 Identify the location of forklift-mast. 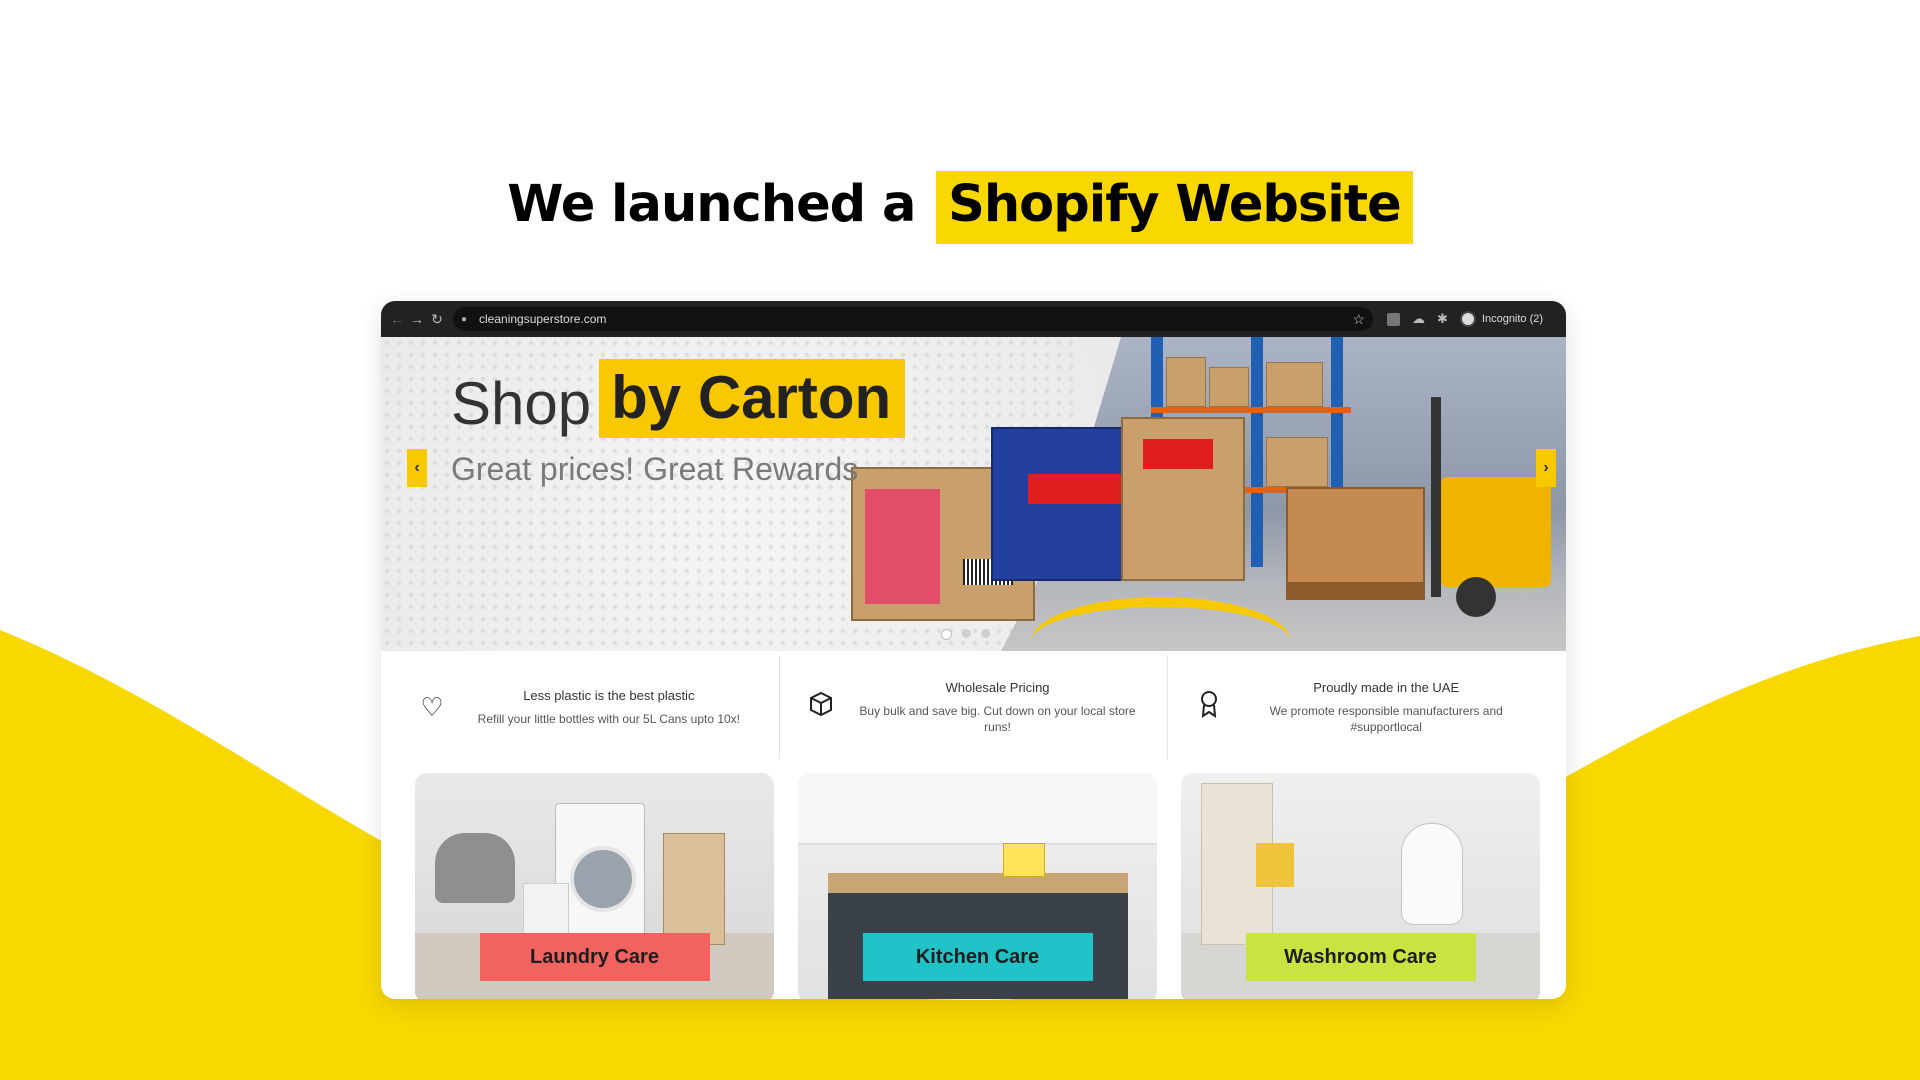
(1436, 497).